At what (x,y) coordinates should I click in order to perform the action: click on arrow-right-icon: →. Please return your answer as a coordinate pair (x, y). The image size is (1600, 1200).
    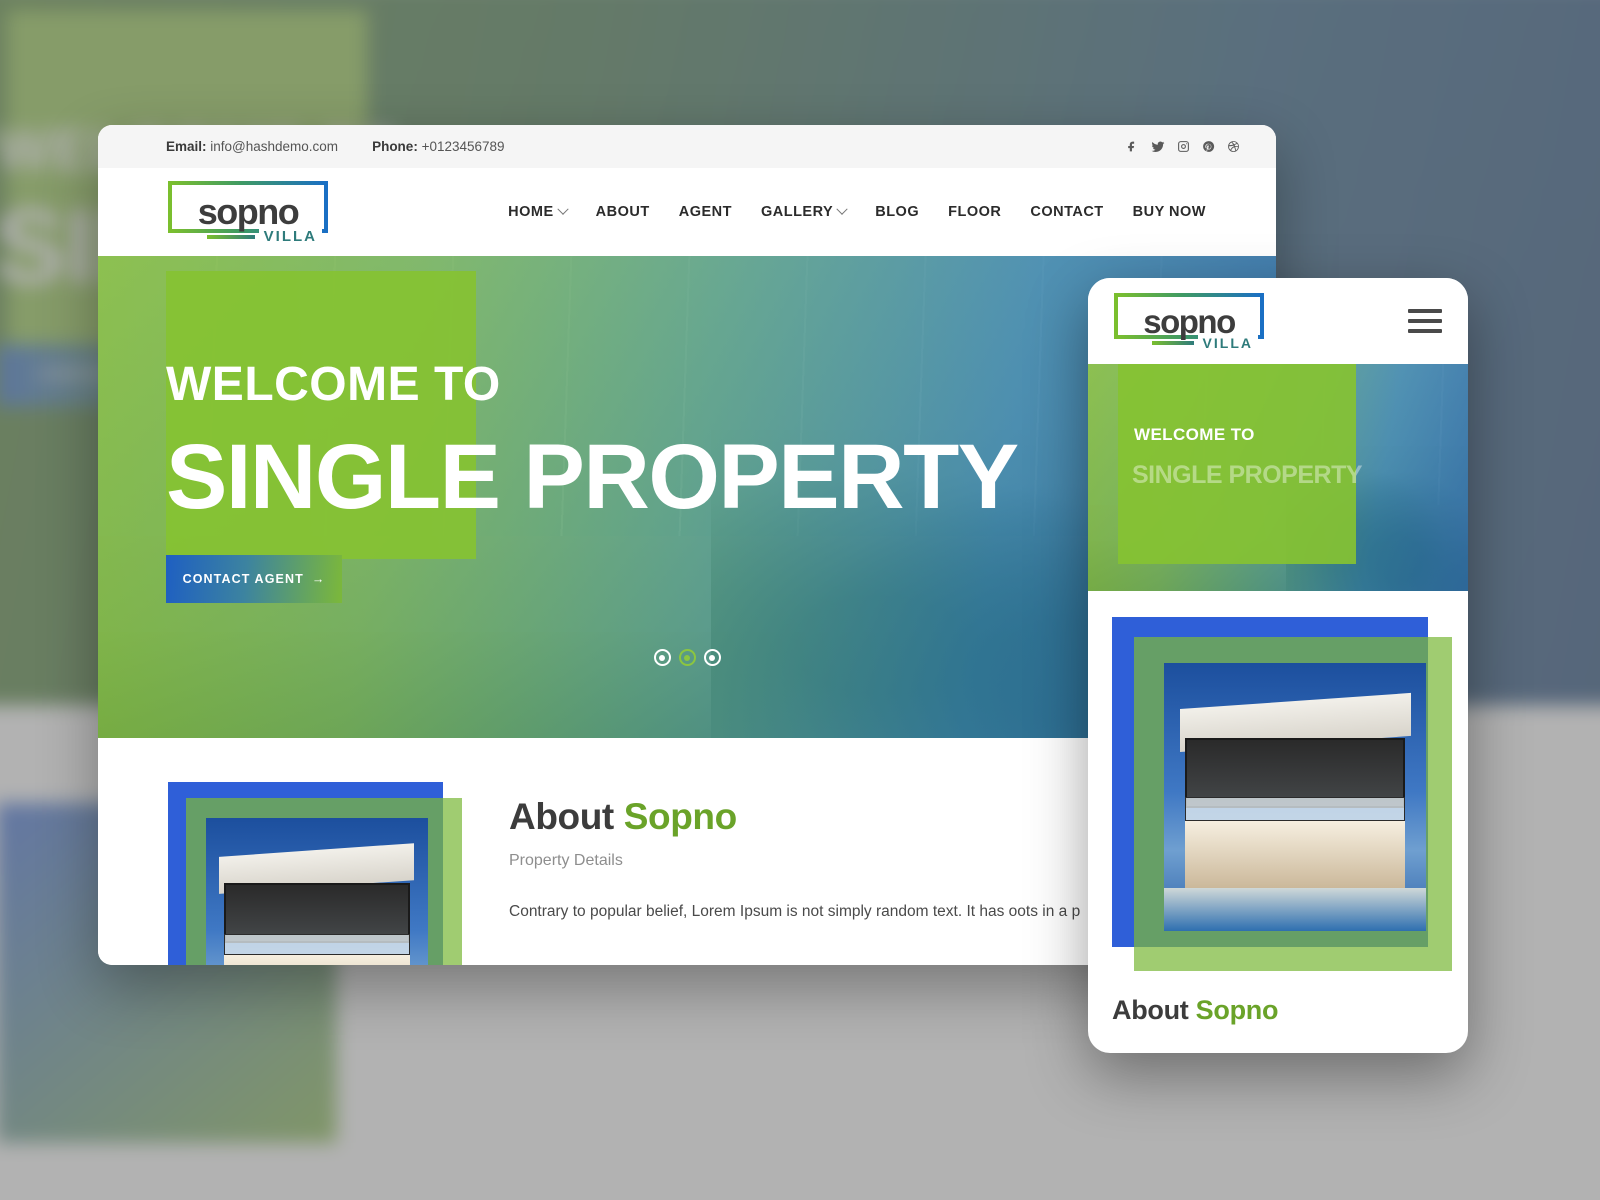
    Looking at the image, I should click on (318, 579).